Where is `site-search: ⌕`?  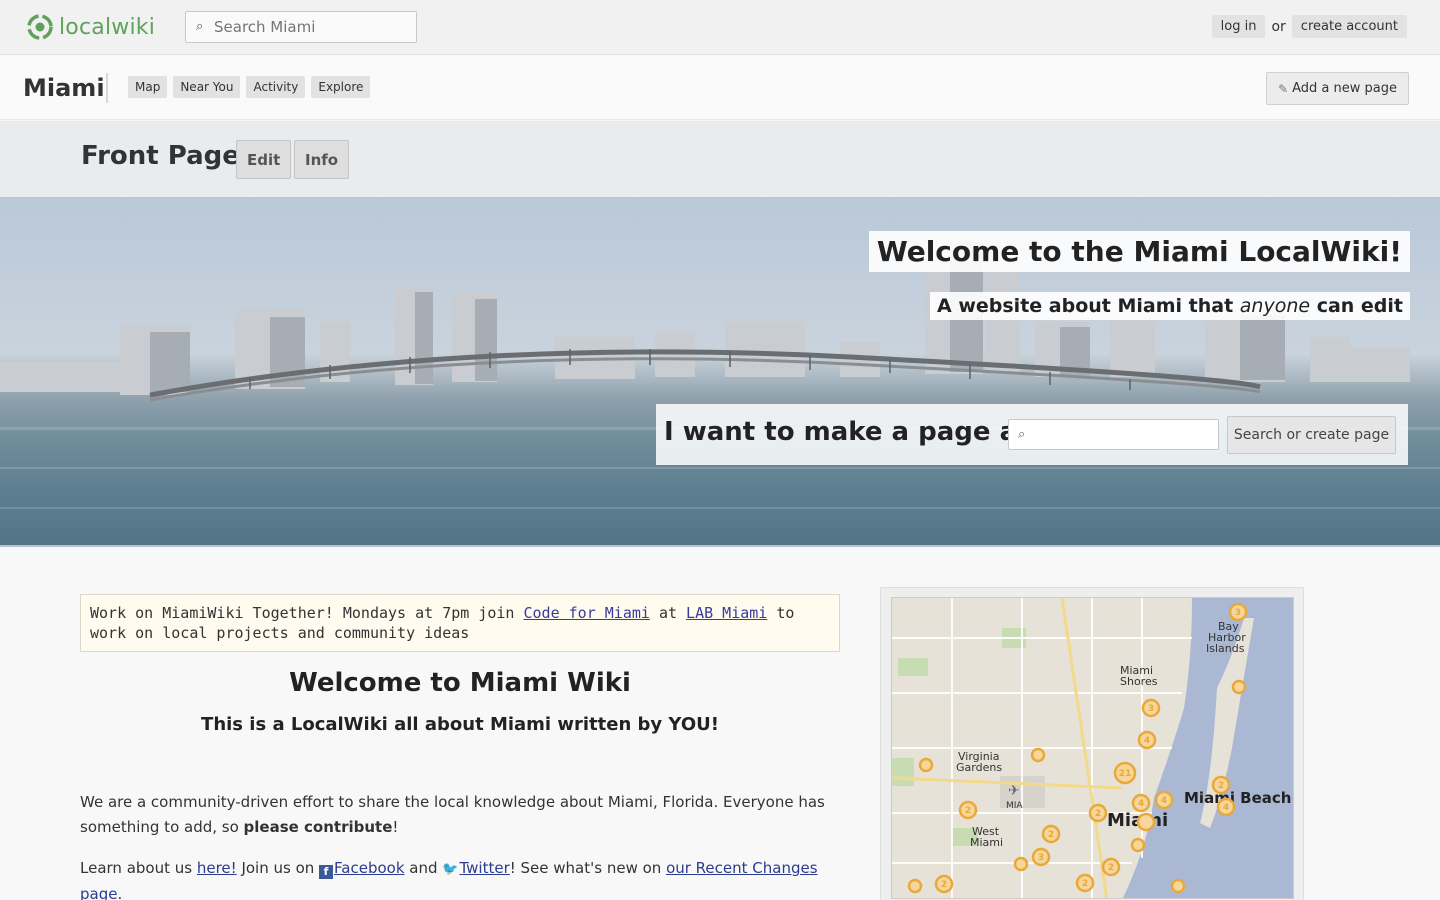 site-search: ⌕ is located at coordinates (301, 27).